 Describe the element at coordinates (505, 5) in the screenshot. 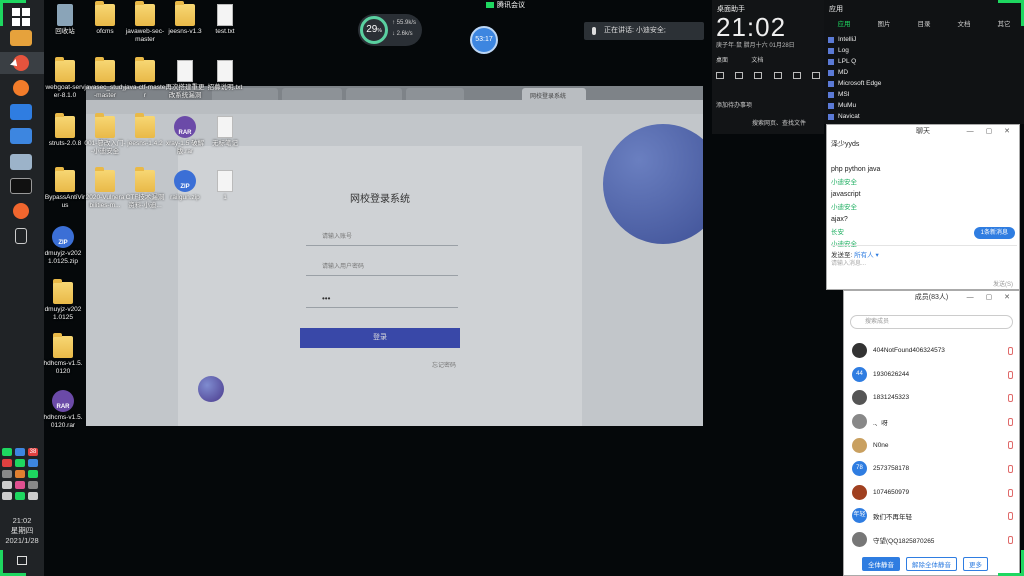

I see `meeting-top-bar: 腾讯会议` at that location.